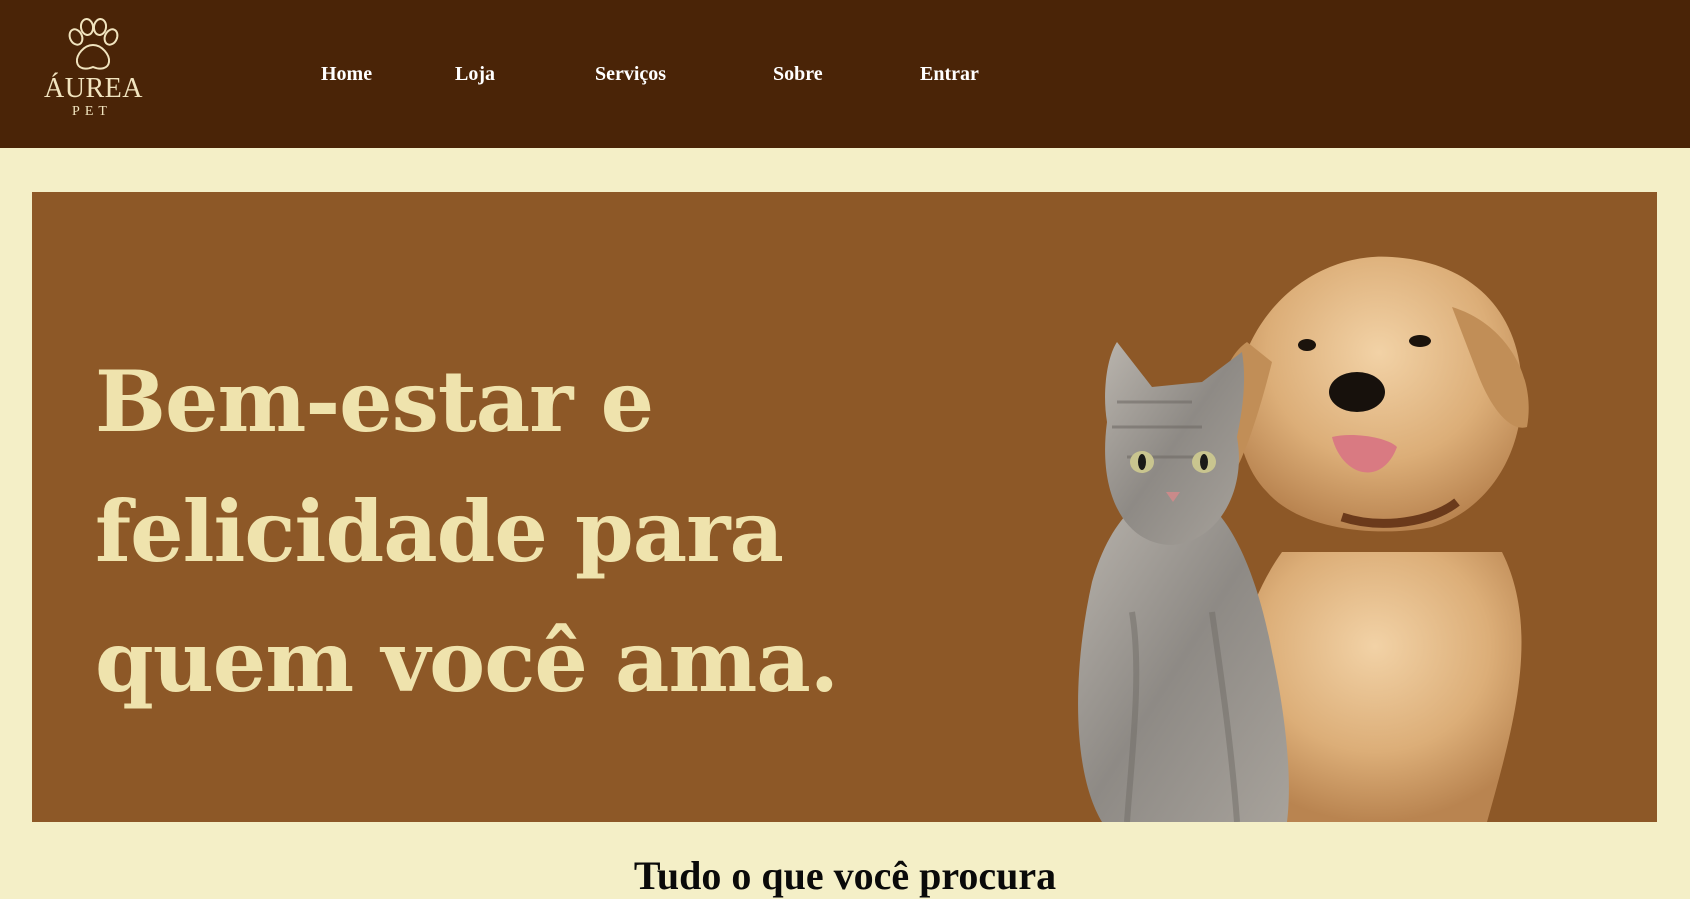 The height and width of the screenshot is (899, 1690). What do you see at coordinates (93, 44) in the screenshot?
I see `paw-icon` at bounding box center [93, 44].